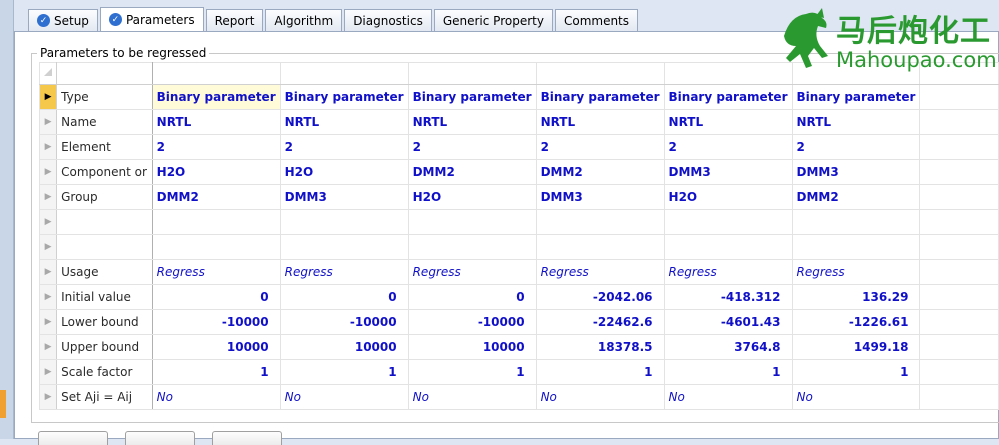  What do you see at coordinates (600, 347) in the screenshot?
I see `grid-cell: 18378.5` at bounding box center [600, 347].